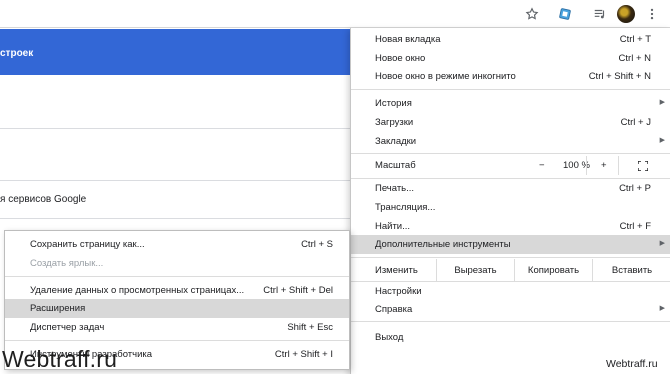 The height and width of the screenshot is (374, 670). I want to click on copy-button-label: Копировать, so click(553, 270).